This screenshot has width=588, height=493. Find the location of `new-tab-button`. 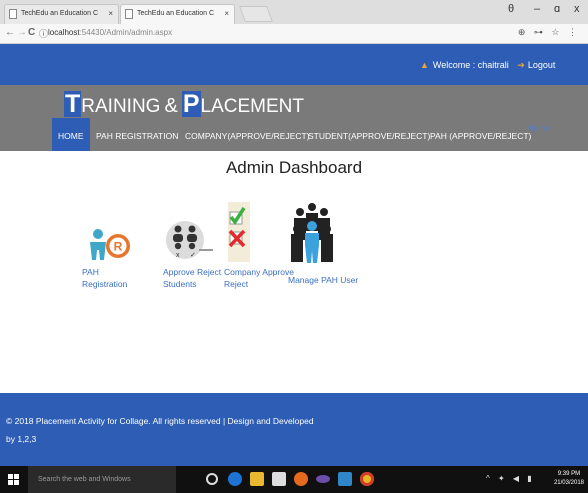

new-tab-button is located at coordinates (256, 14).